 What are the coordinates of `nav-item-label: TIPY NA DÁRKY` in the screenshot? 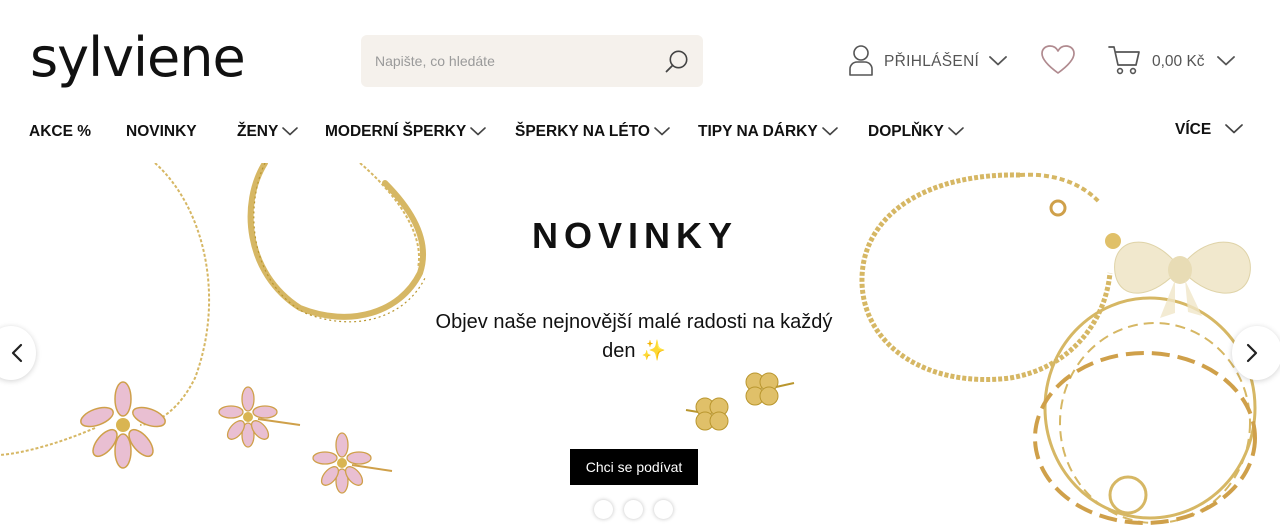 It's located at (758, 131).